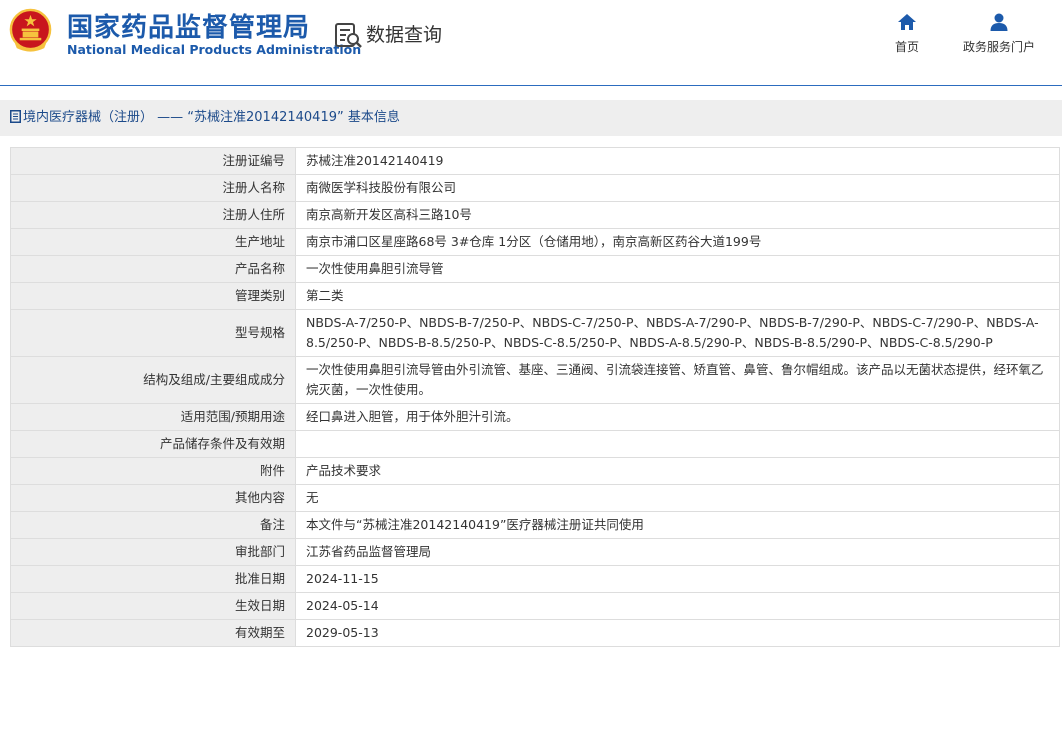 This screenshot has height=734, width=1062. Describe the element at coordinates (677, 579) in the screenshot. I see `field-value: 2024-11-15` at that location.